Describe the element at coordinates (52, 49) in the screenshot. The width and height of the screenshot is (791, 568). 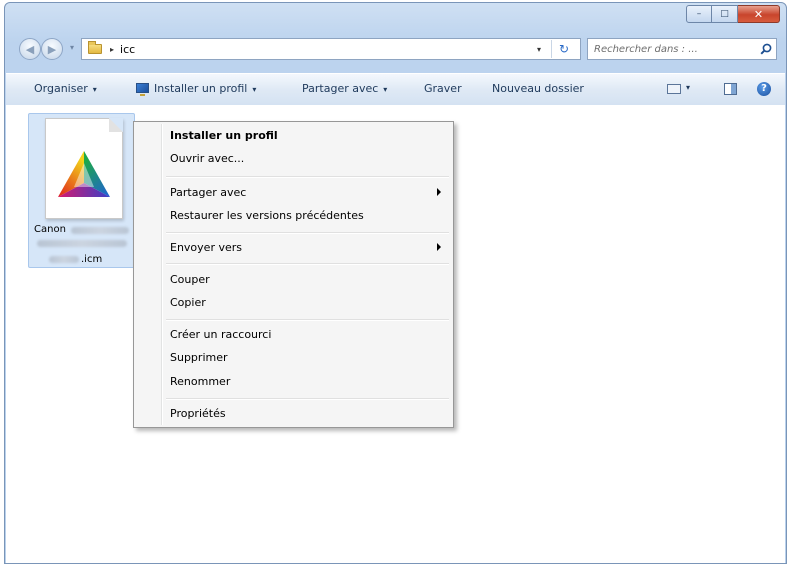
I see `forward-button: ▶` at that location.